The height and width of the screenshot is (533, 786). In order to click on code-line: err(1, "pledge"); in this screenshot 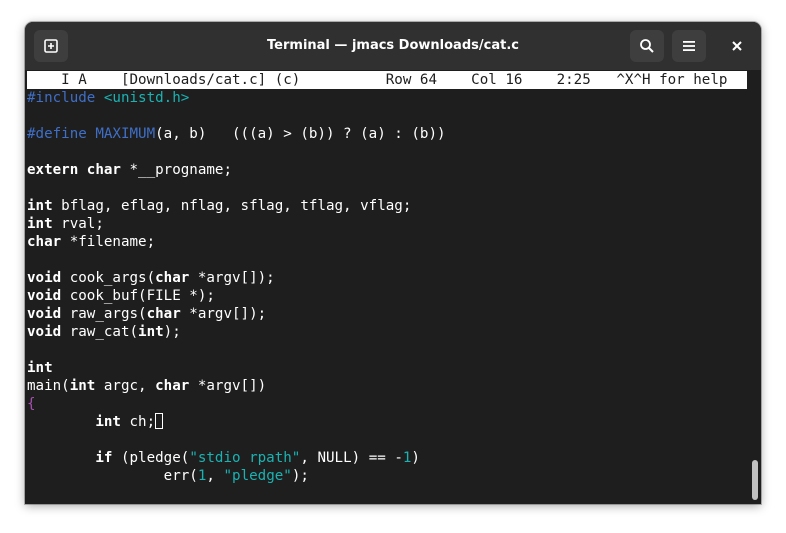, I will do `click(386, 476)`.